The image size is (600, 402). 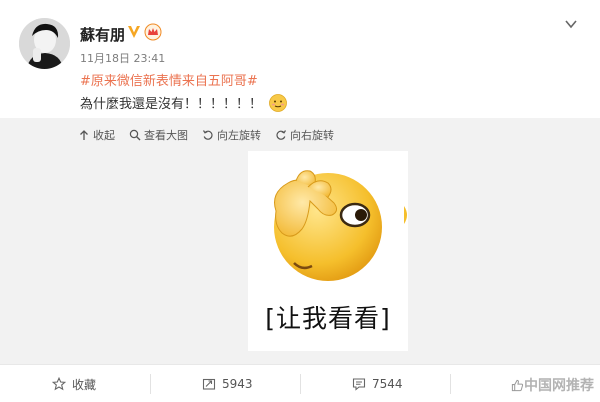 I want to click on view-large-button: 查看大图, so click(x=158, y=135).